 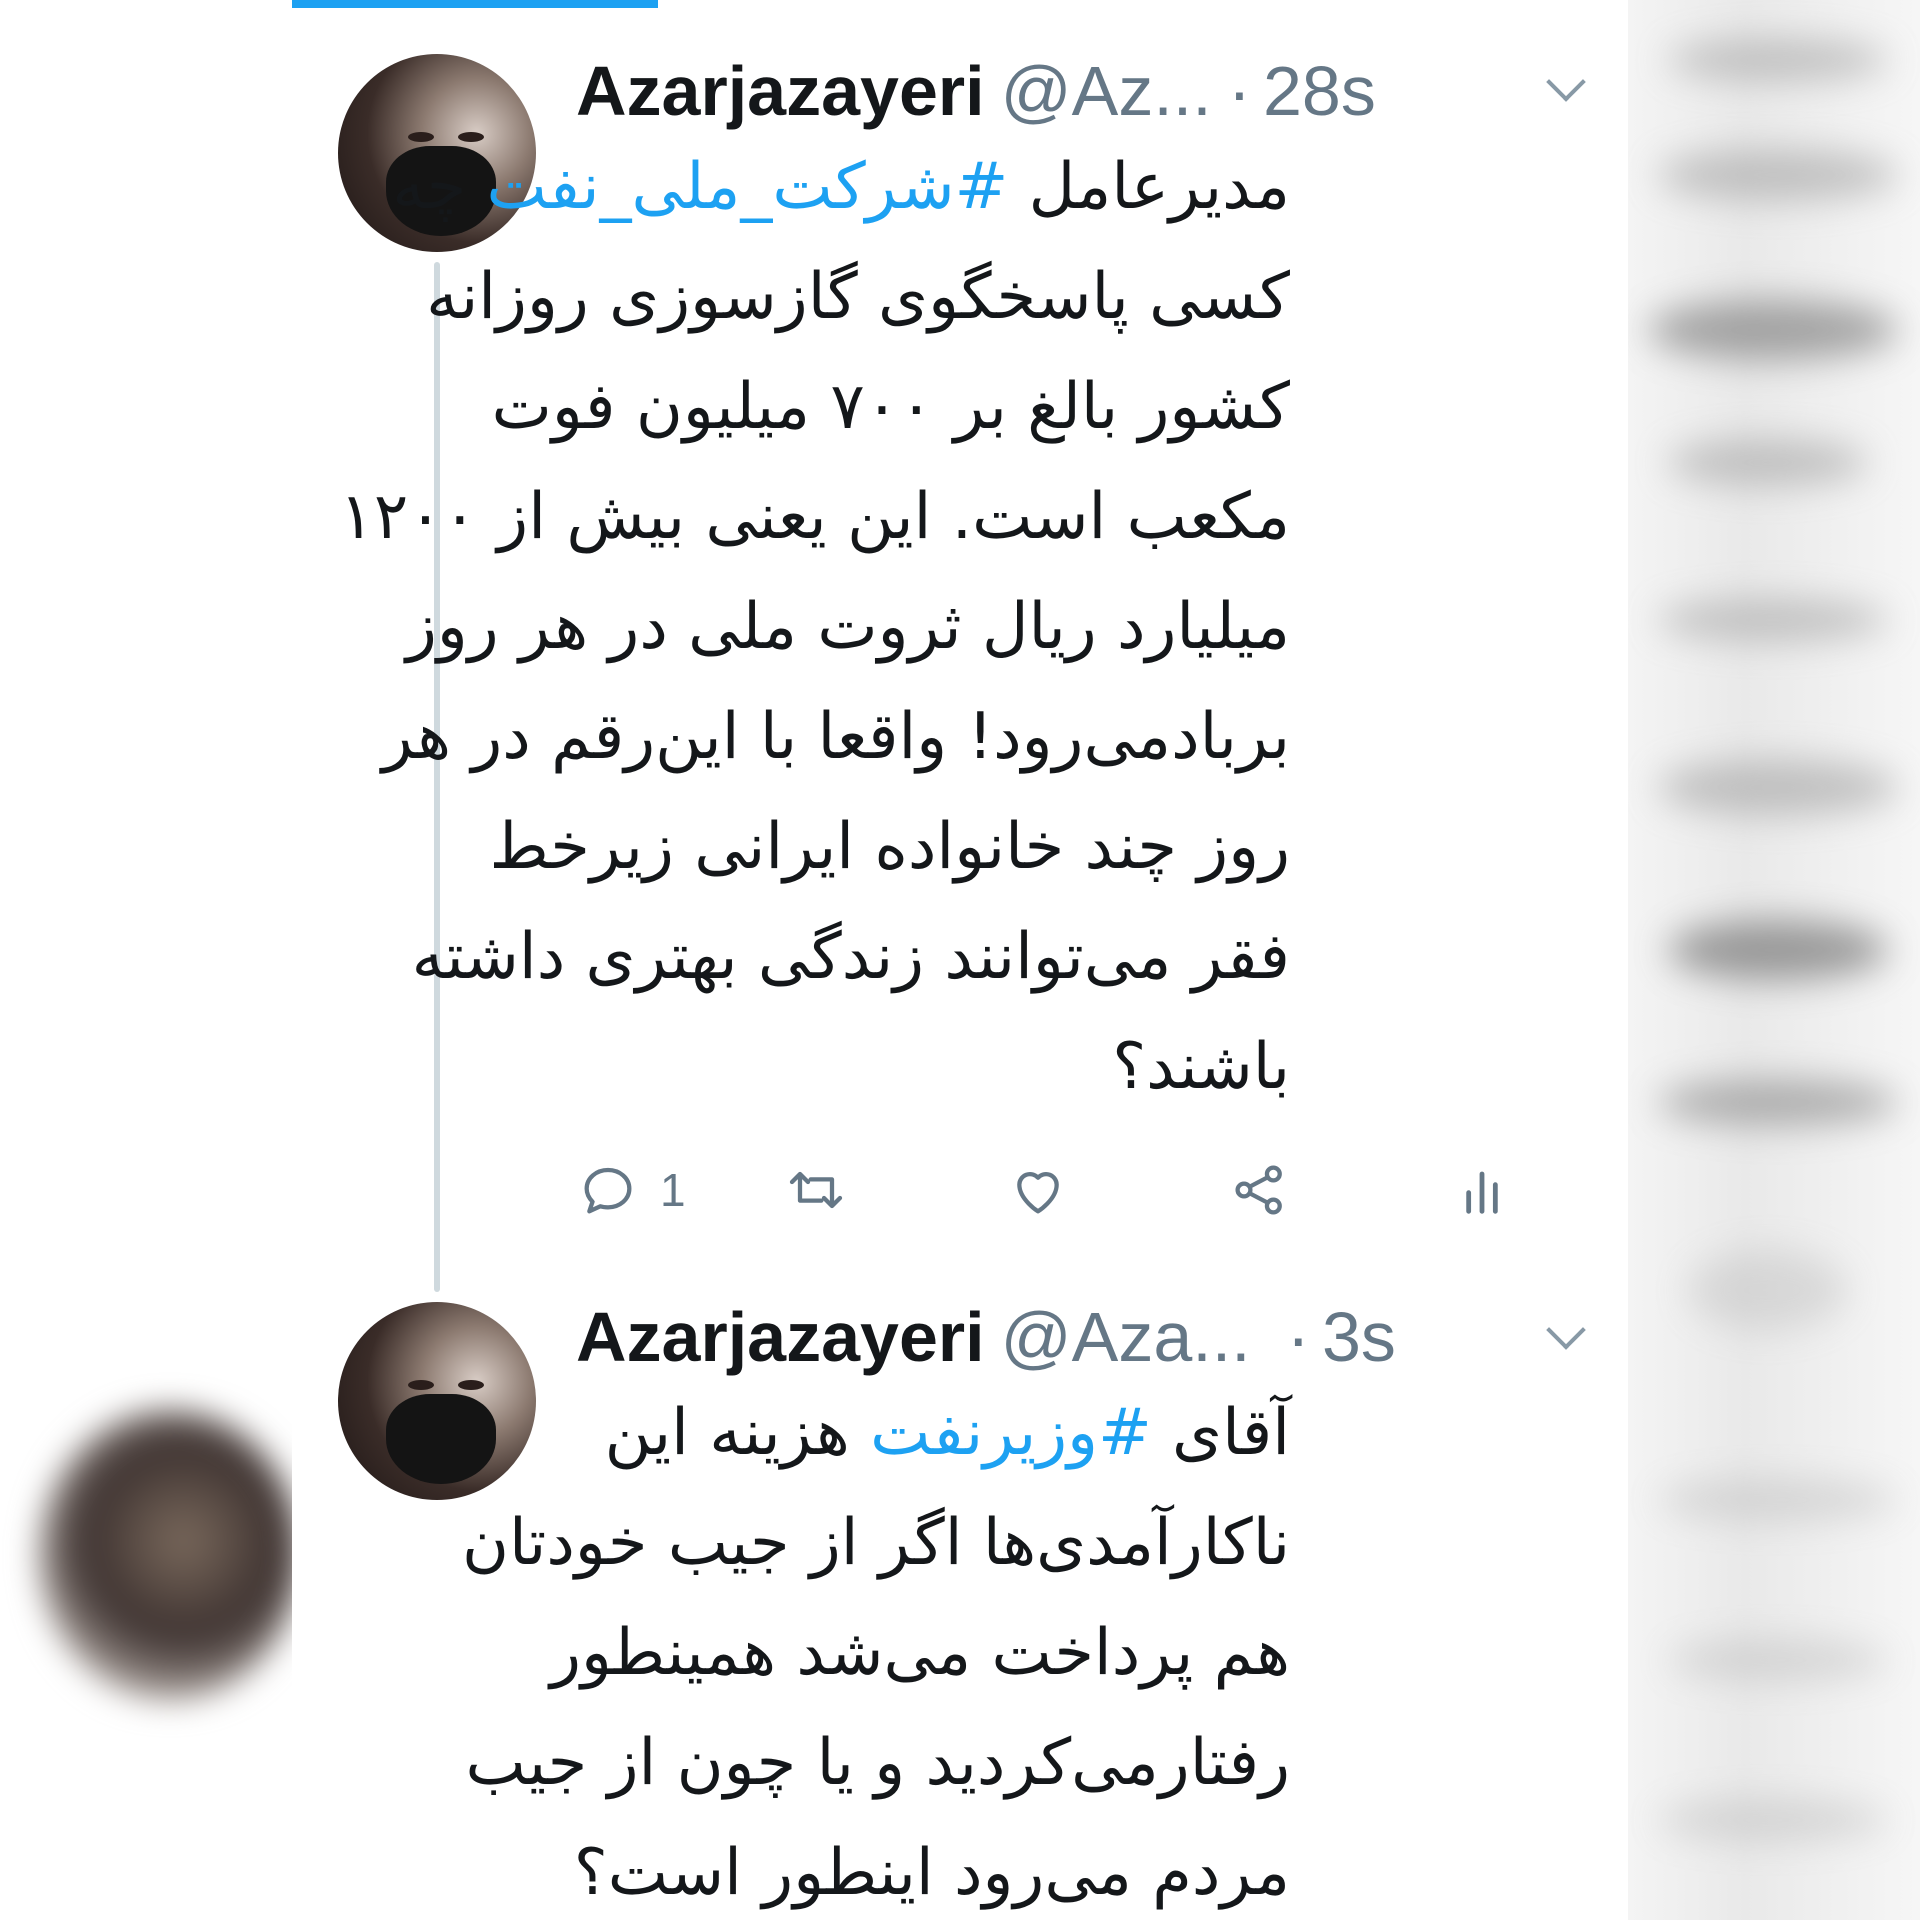 I want to click on tweet-text-line: آقای #وزیرنفت هزینه این, so click(x=947, y=1433).